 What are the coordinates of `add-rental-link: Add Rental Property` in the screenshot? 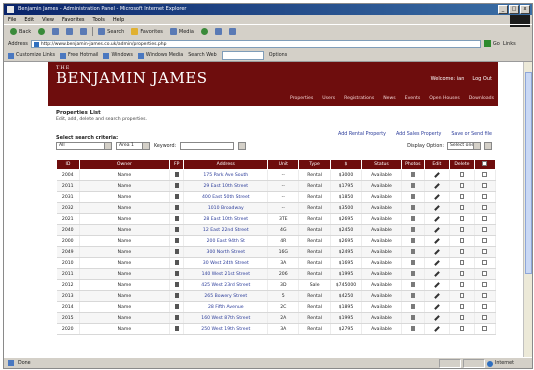 It's located at (362, 134).